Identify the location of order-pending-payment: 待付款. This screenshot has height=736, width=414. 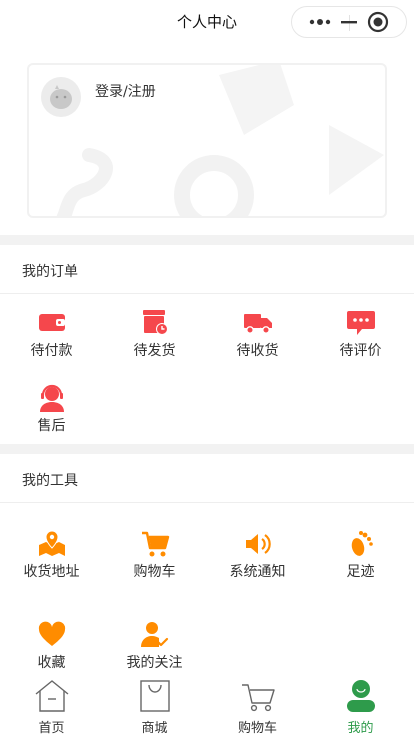
(51, 344).